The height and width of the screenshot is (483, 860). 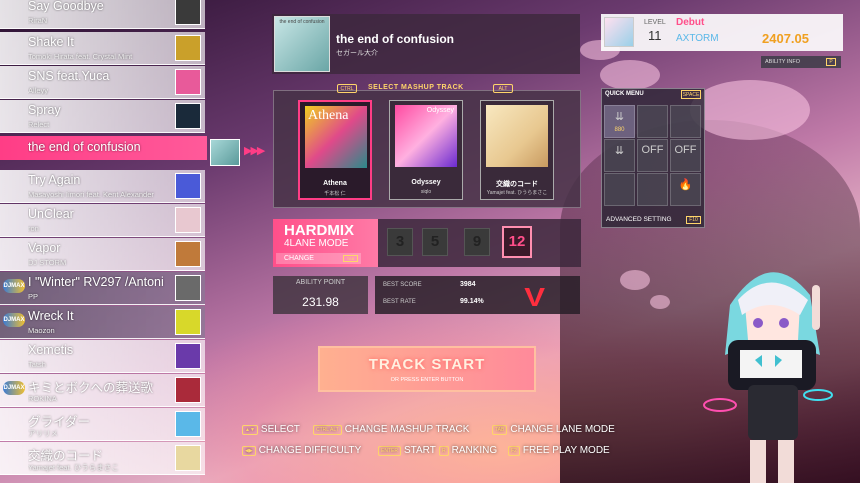 I want to click on mashup-key-right: ALT, so click(x=503, y=88).